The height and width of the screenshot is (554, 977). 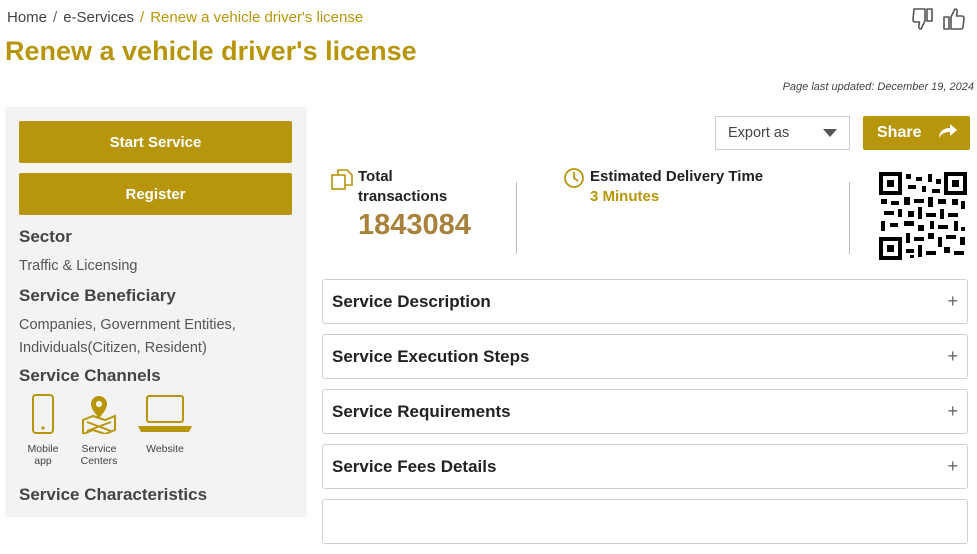 What do you see at coordinates (677, 176) in the screenshot?
I see `delivery-label: Estimated Delivery Time` at bounding box center [677, 176].